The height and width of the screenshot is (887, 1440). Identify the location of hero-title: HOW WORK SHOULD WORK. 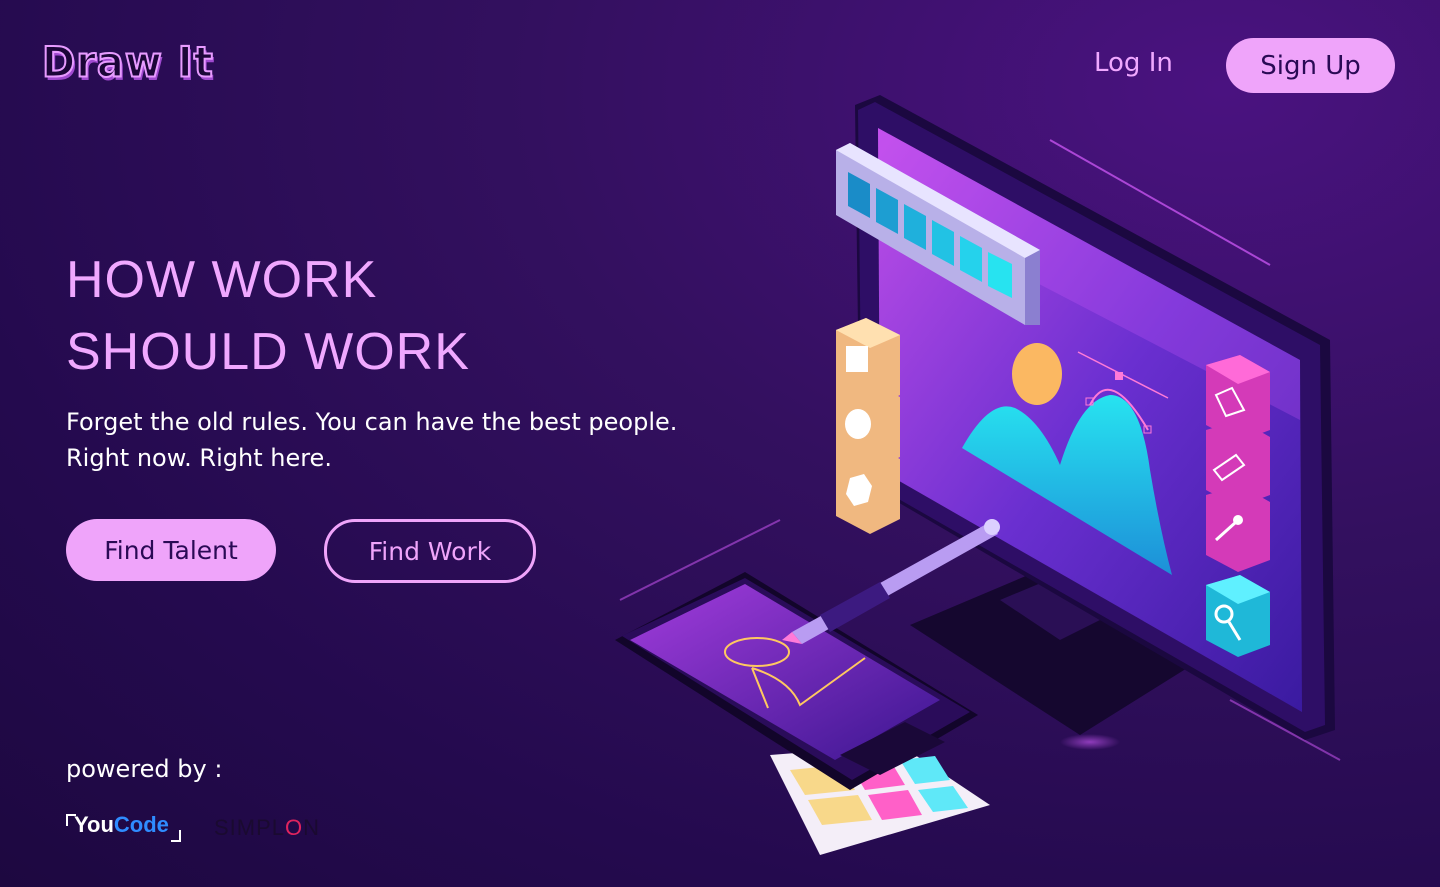
(268, 316).